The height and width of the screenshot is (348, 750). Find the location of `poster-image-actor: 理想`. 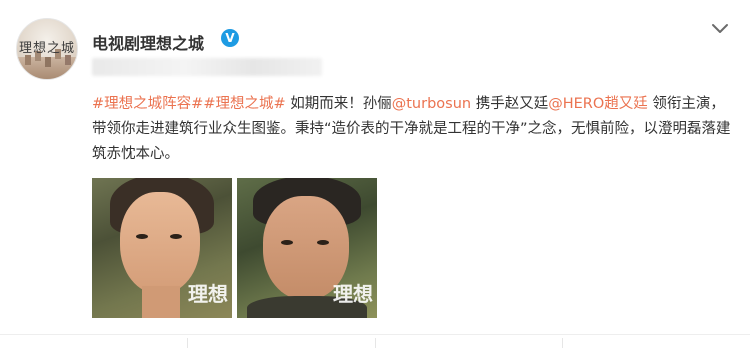

poster-image-actor: 理想 is located at coordinates (307, 248).